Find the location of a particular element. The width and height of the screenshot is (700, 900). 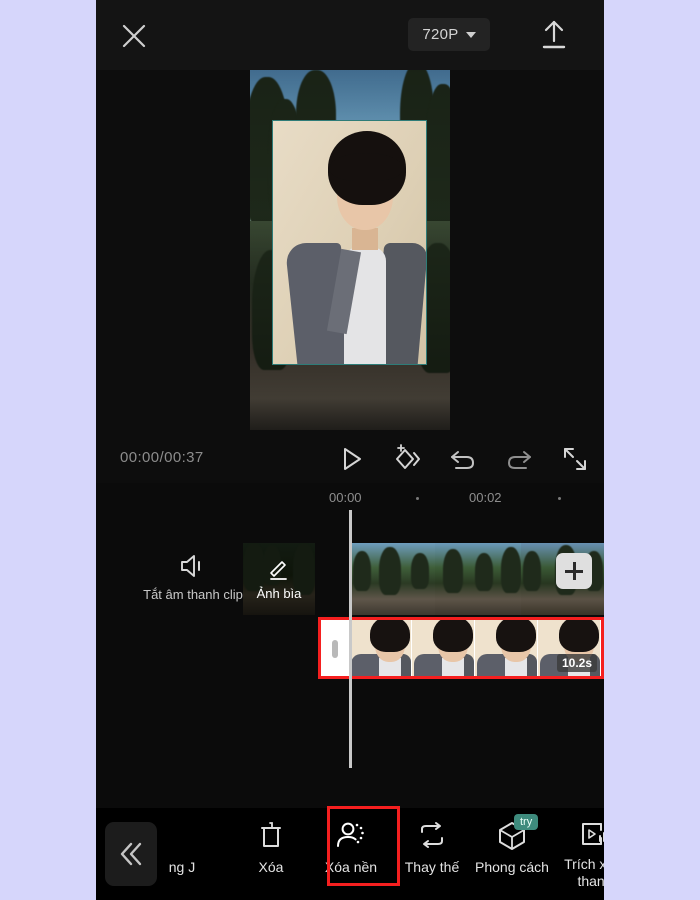

tool-label: Trích xuất thanh is located at coordinates (584, 872).